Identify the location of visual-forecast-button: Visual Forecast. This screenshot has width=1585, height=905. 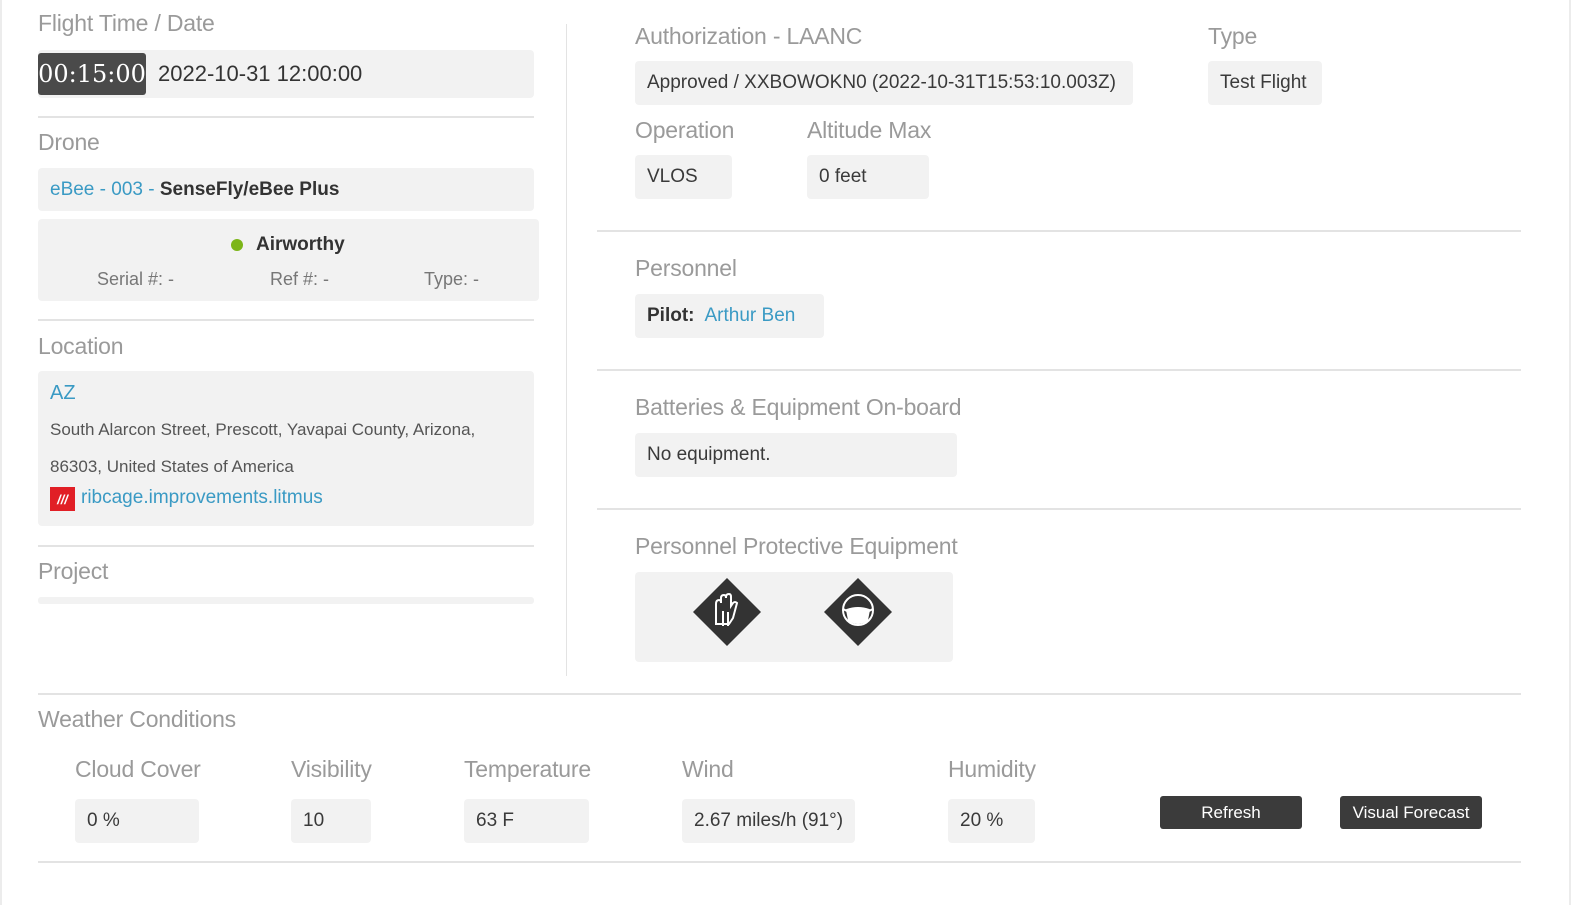
(1411, 812).